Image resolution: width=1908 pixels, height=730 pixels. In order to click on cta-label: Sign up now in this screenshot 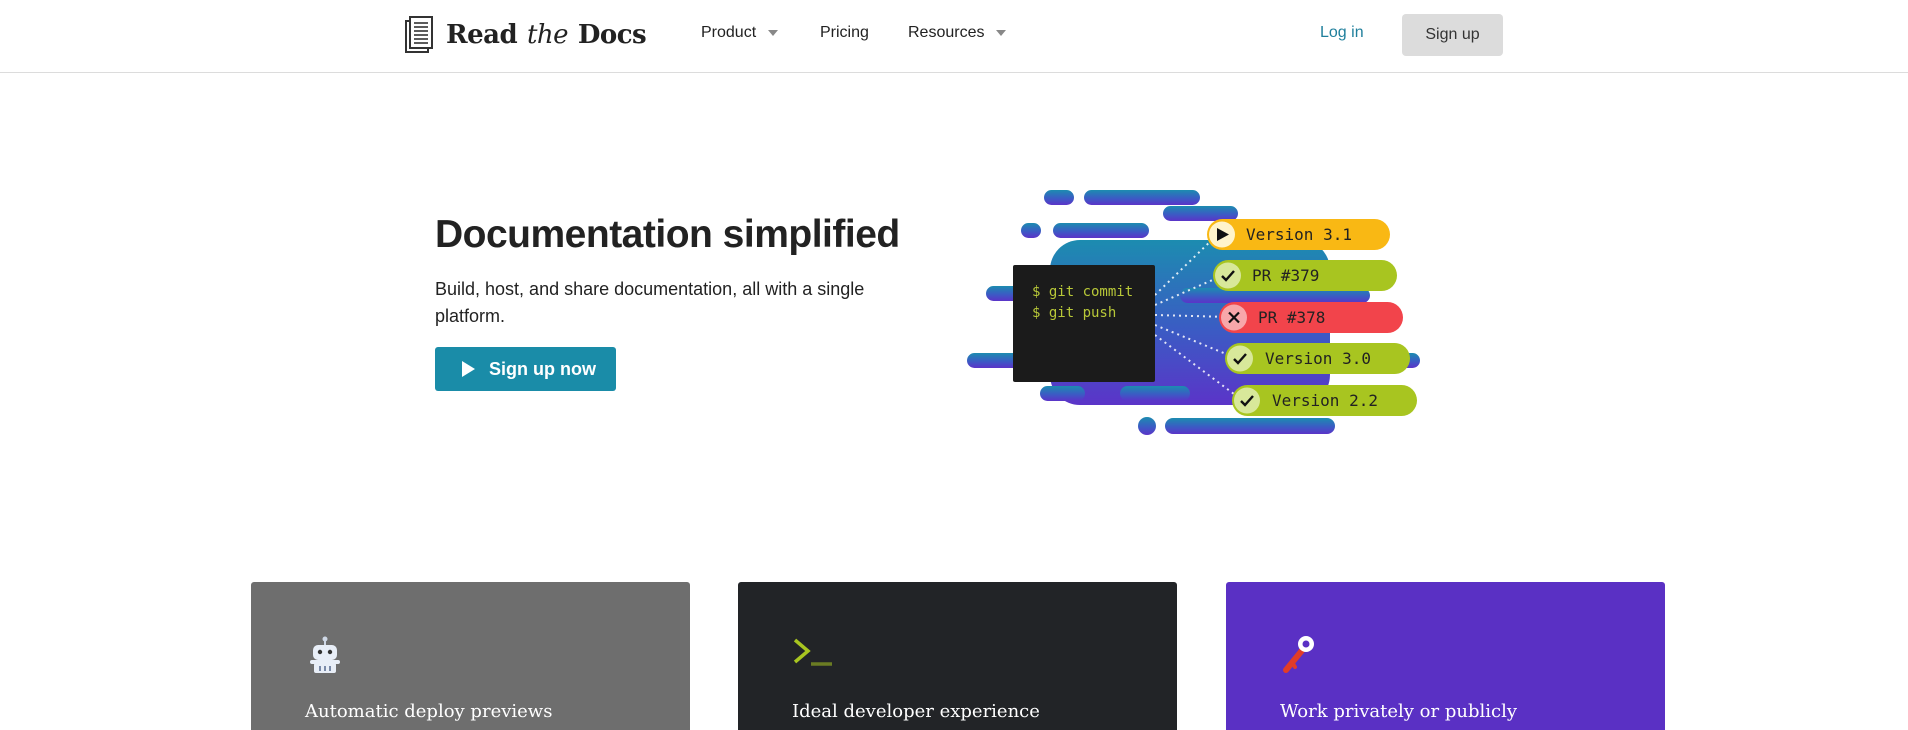, I will do `click(542, 368)`.